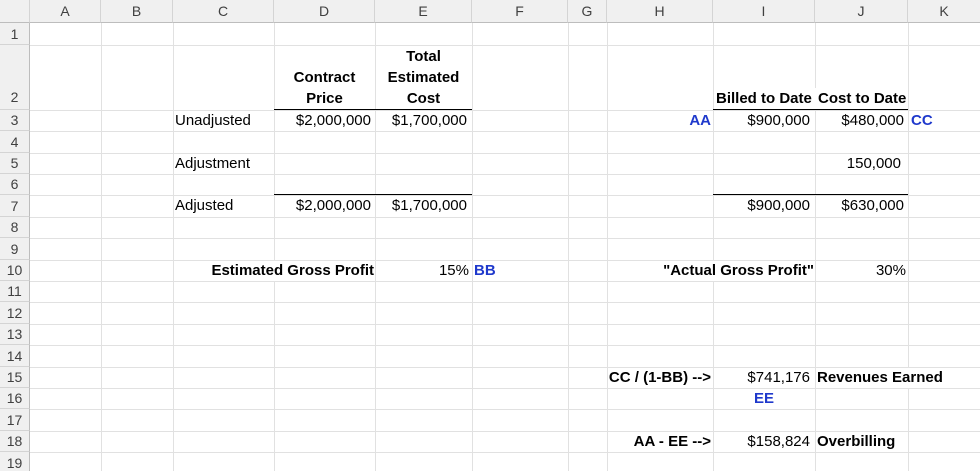  I want to click on row-header-3: 3, so click(15, 120).